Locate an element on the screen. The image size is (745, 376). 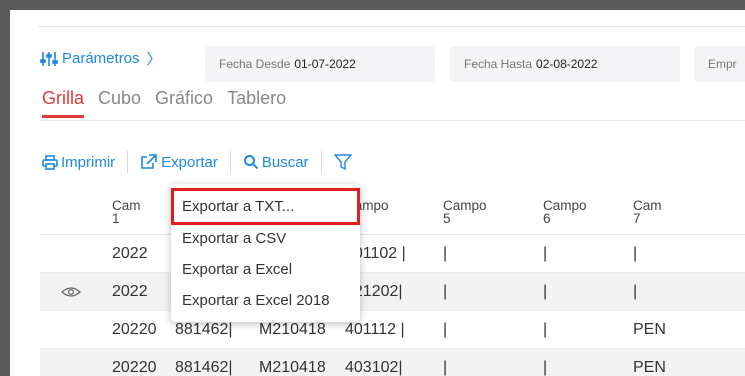
params-row: Parámetros 〉 is located at coordinates (101, 58).